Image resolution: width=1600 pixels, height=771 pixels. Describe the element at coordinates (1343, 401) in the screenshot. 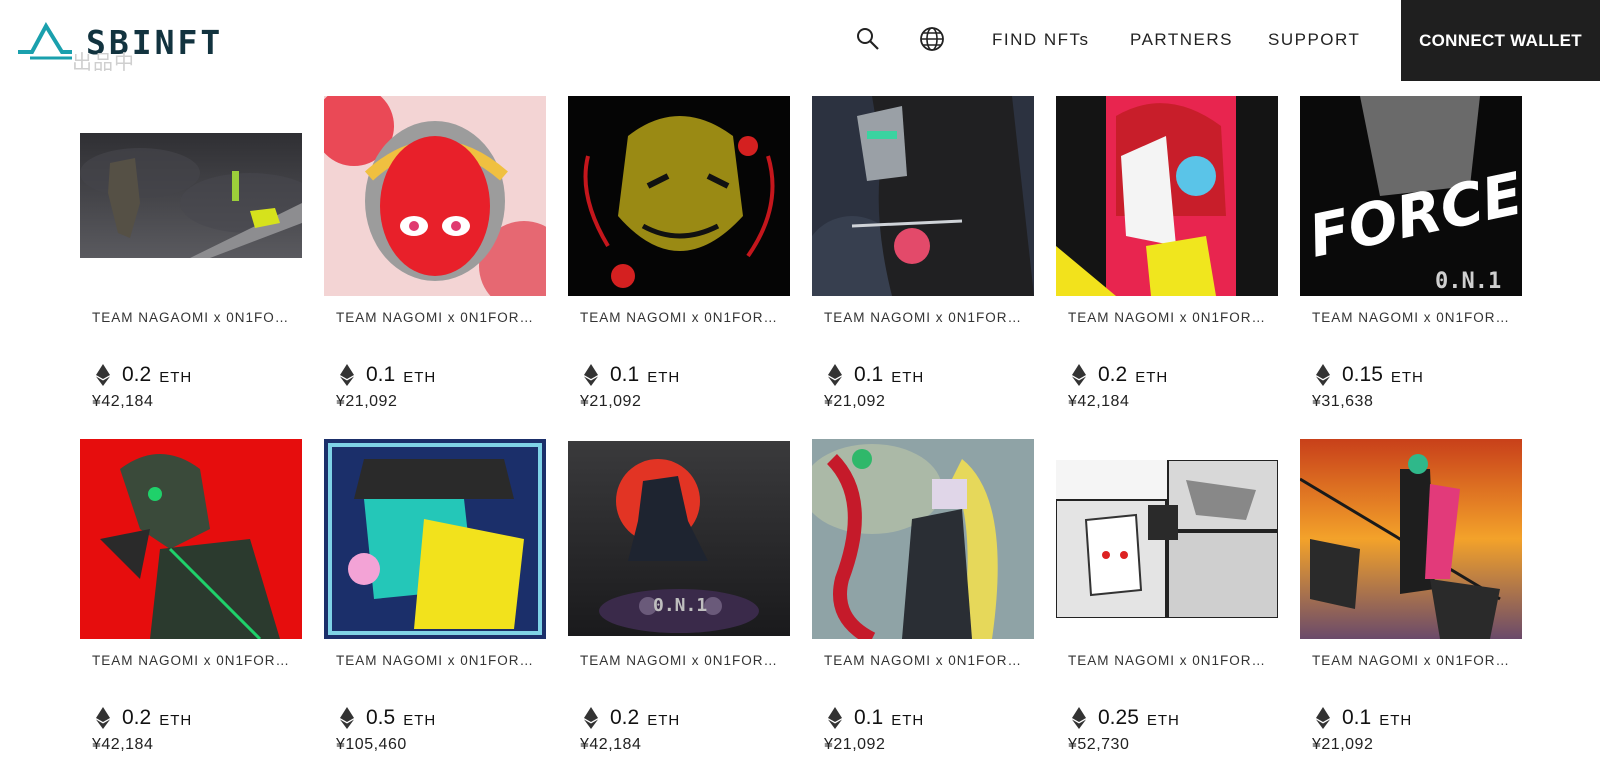

I see `yen-price: ¥31,638` at that location.